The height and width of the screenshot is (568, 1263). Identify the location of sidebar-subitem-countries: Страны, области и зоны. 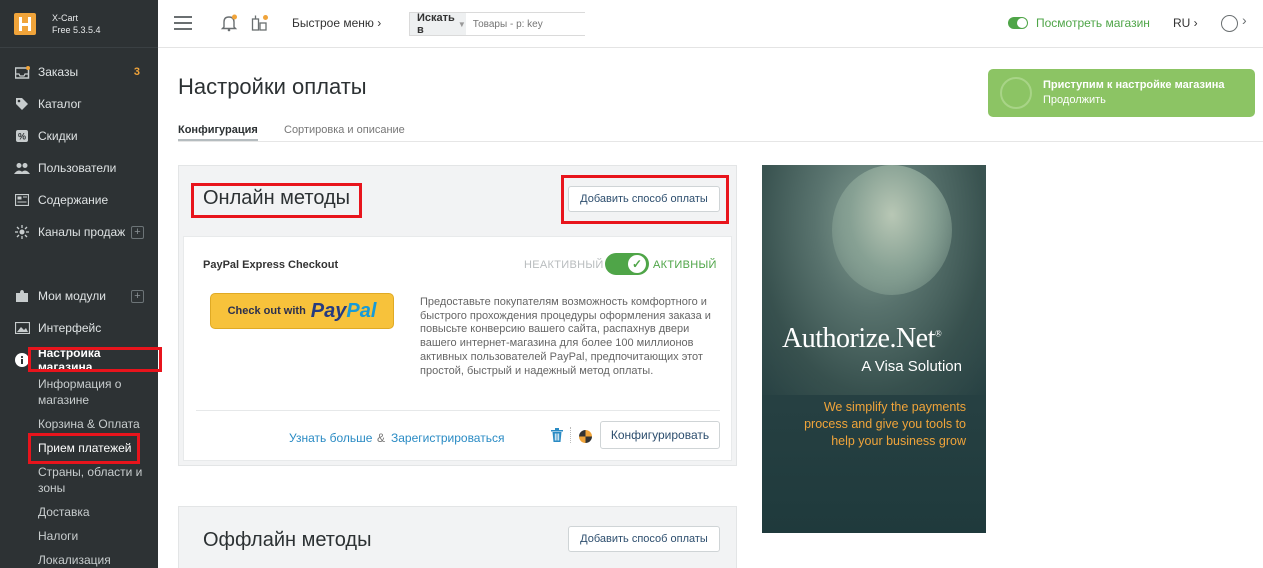
(95, 480).